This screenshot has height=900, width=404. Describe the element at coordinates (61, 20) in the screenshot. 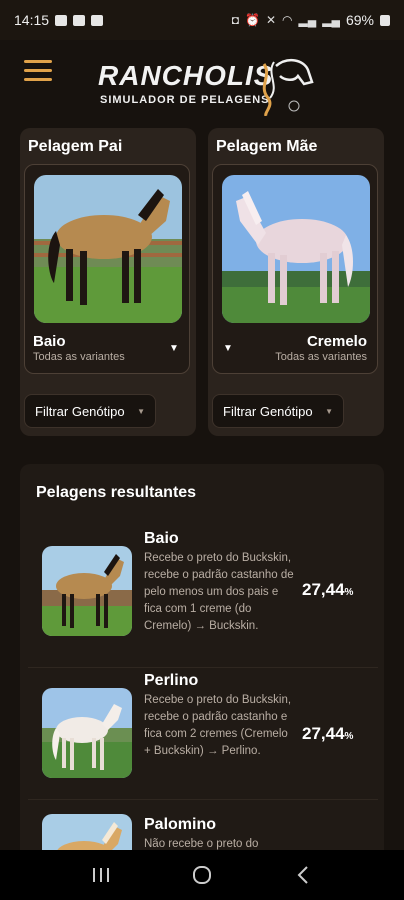

I see `gallery-notification-icon` at that location.